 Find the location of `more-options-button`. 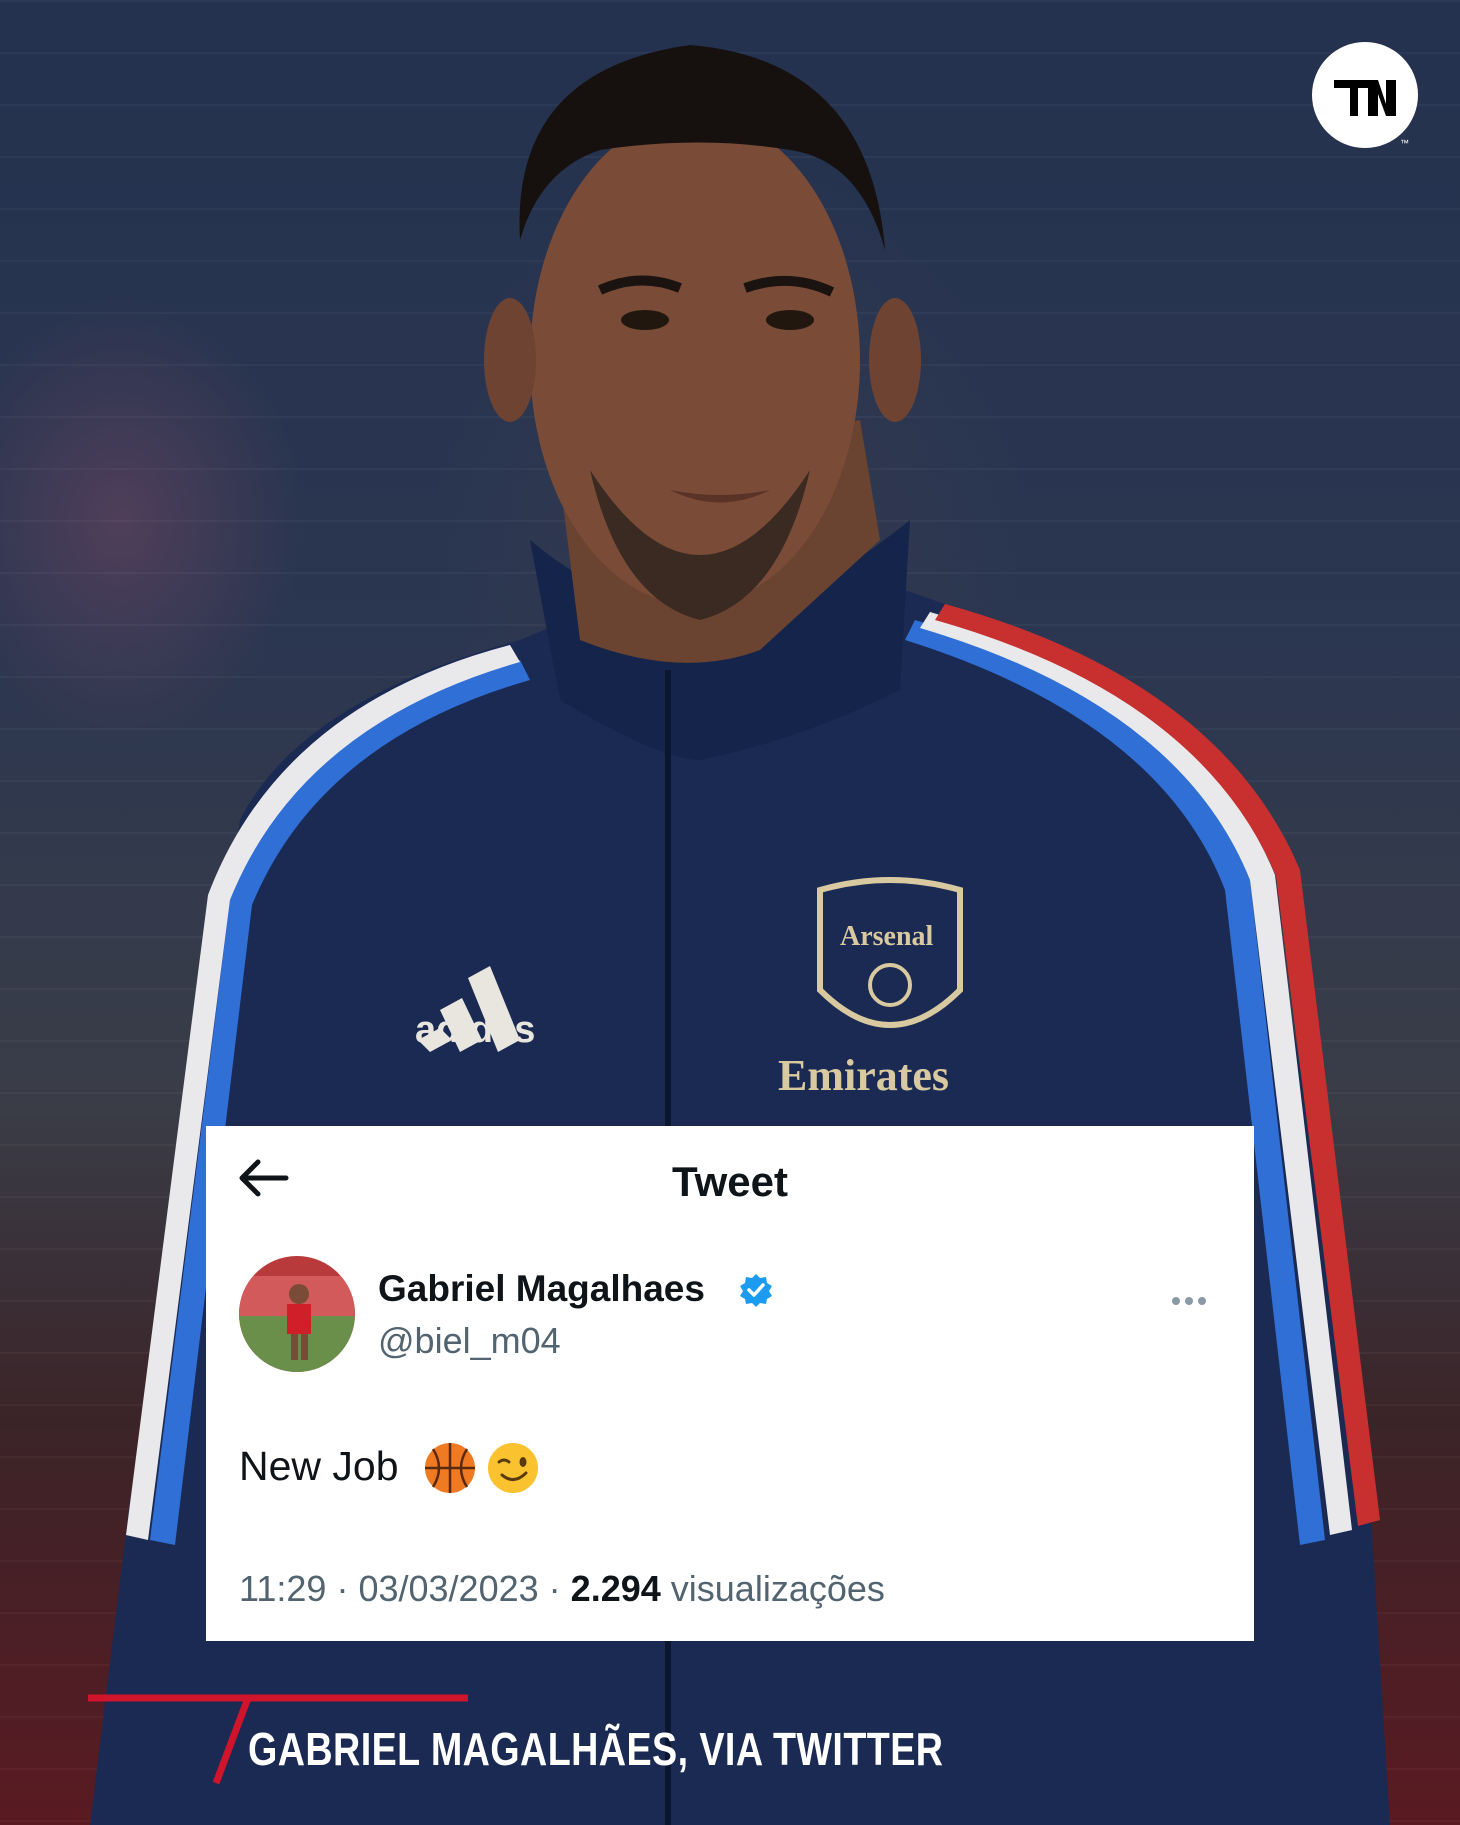

more-options-button is located at coordinates (1194, 1300).